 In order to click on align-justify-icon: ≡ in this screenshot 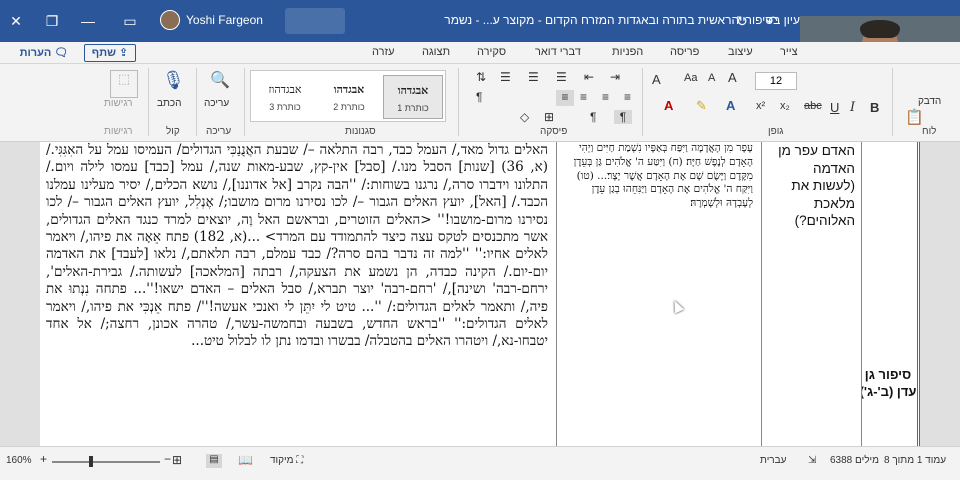, I will do `click(565, 98)`.